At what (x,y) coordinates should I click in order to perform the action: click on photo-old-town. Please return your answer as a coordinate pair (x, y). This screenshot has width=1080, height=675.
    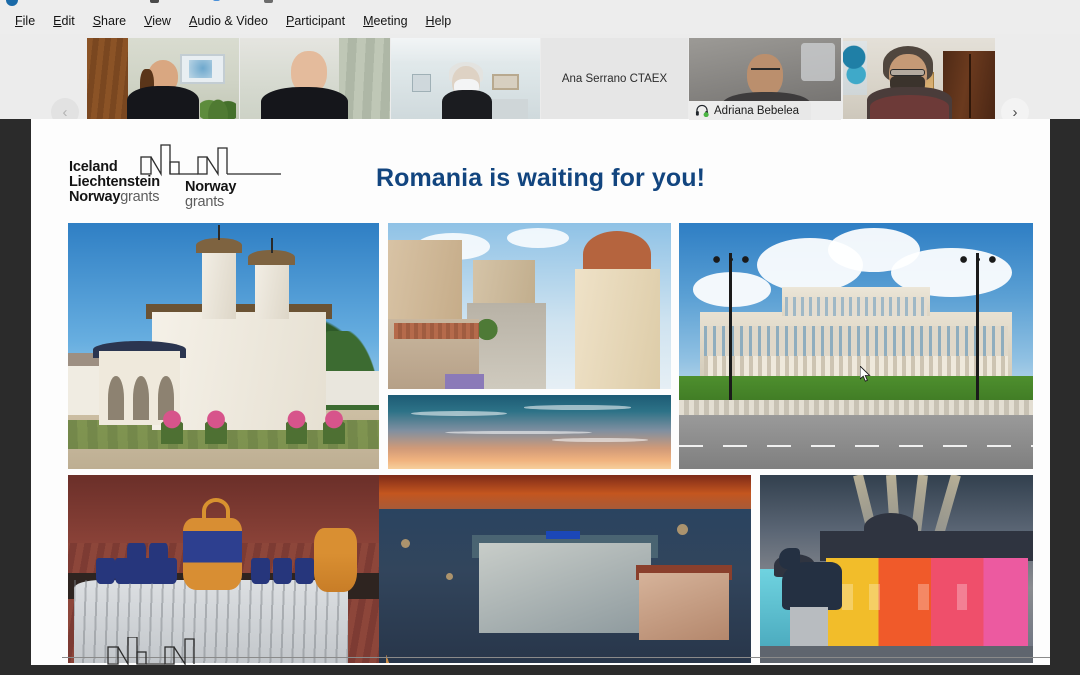
    Looking at the image, I should click on (529, 306).